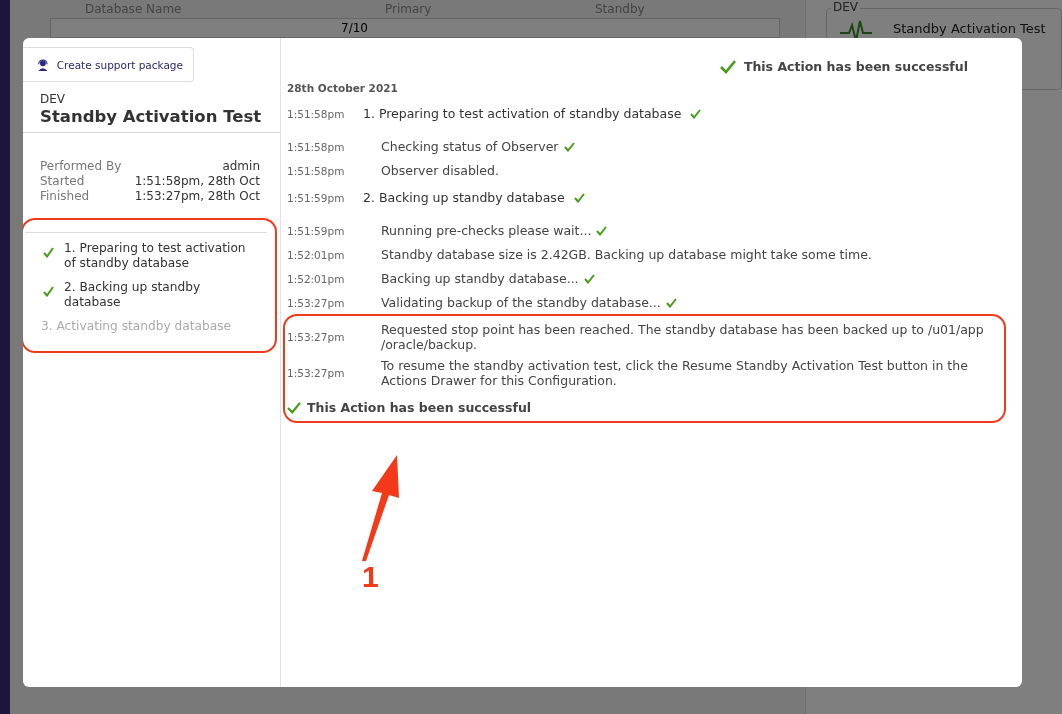 This screenshot has height=714, width=1062. Describe the element at coordinates (197, 181) in the screenshot. I see `detail-value: 1:51:58pm, 28th Oct` at that location.